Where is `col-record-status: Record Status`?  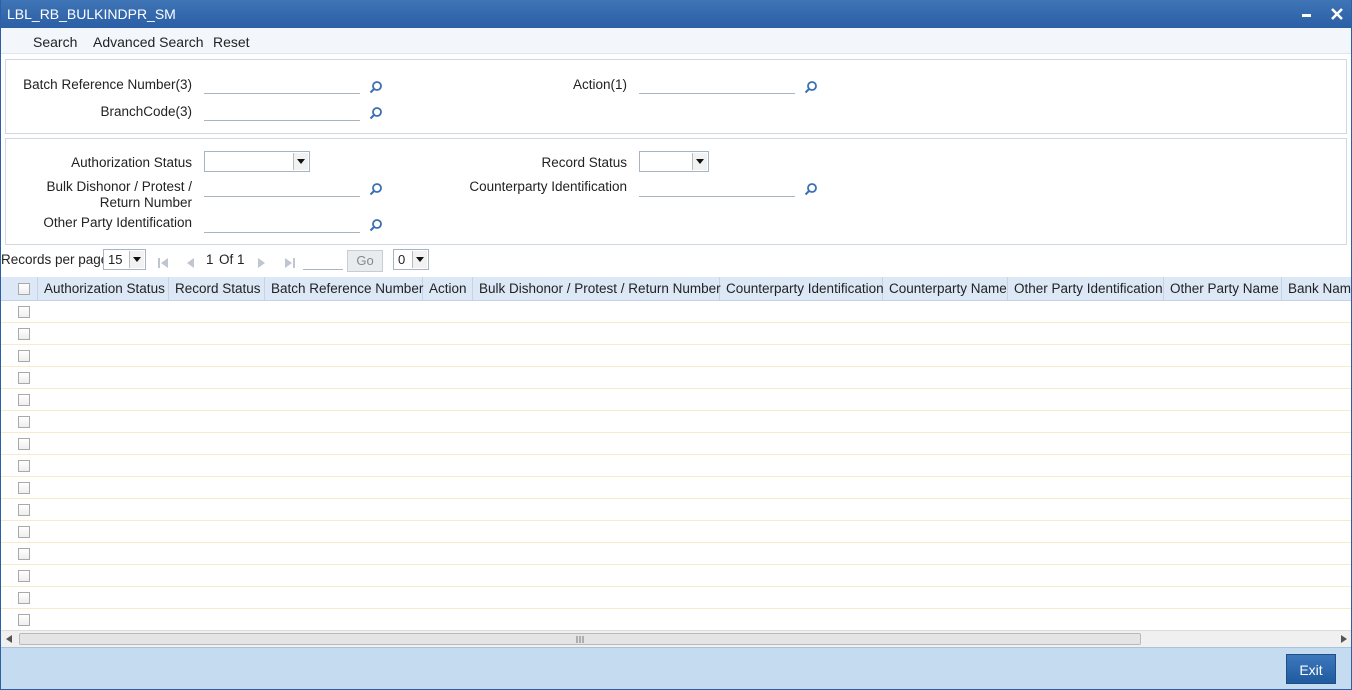 col-record-status: Record Status is located at coordinates (217, 289).